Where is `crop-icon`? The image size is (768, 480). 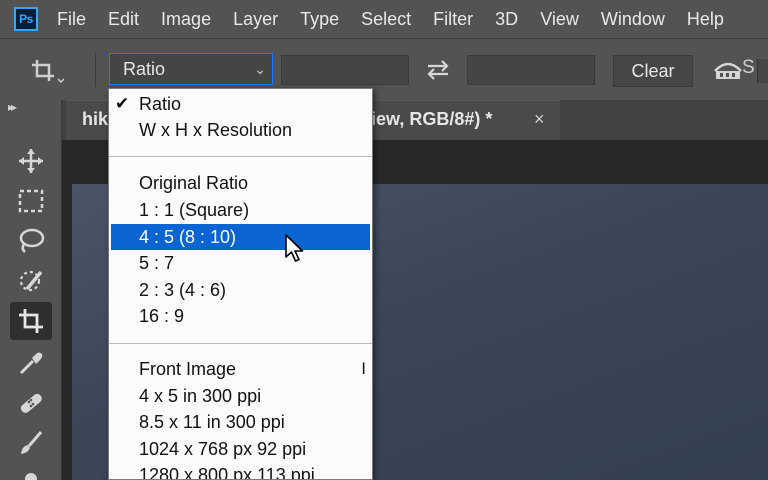
crop-icon is located at coordinates (31, 321).